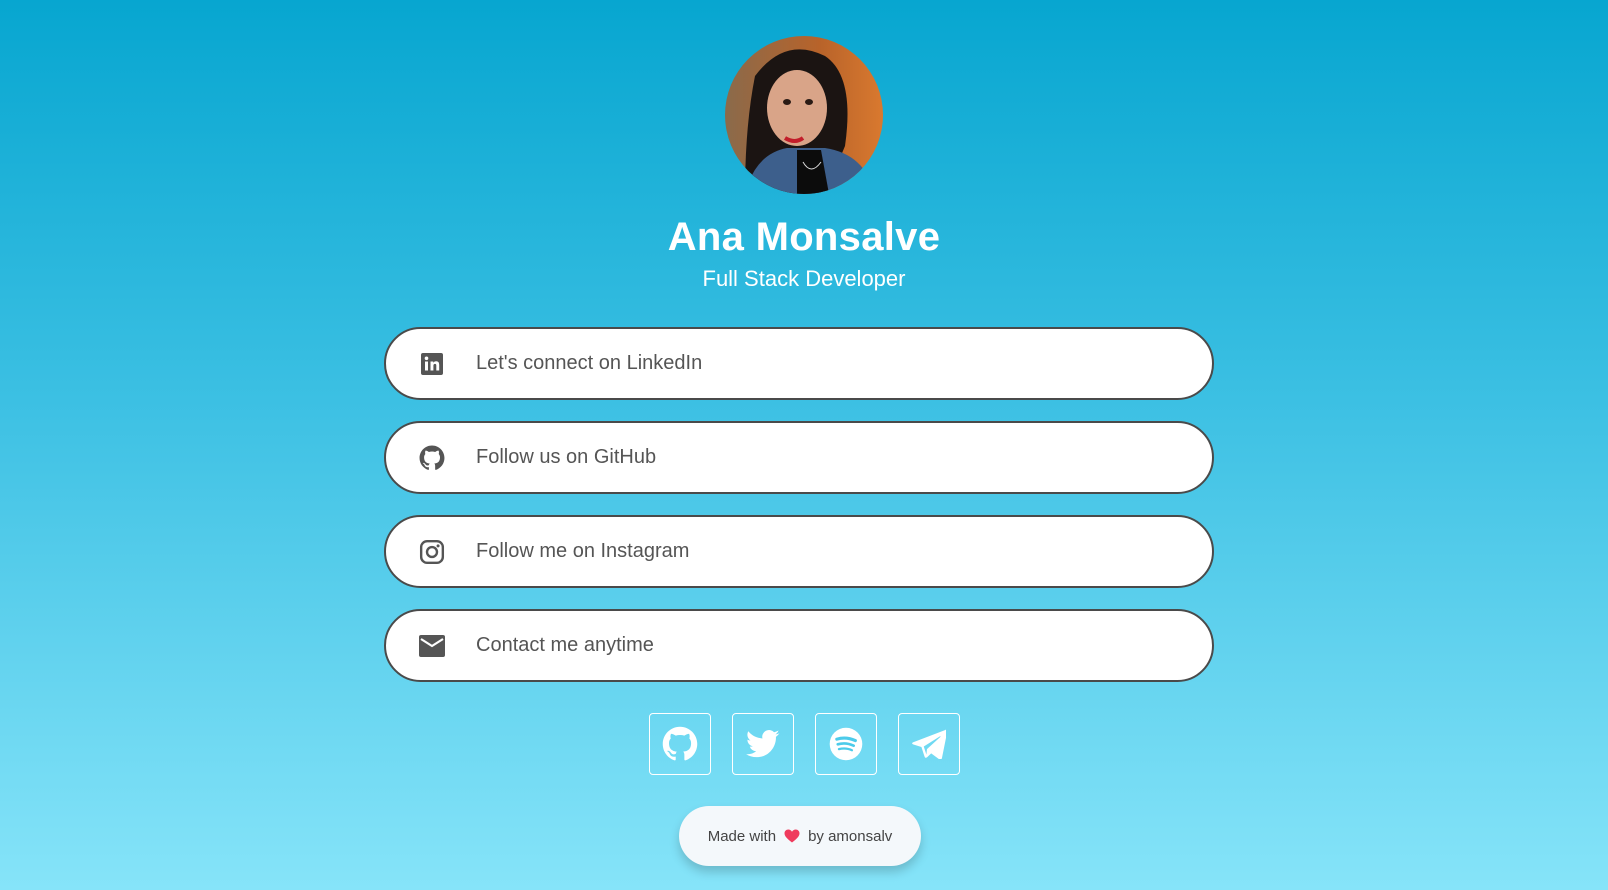 This screenshot has width=1608, height=890. Describe the element at coordinates (432, 364) in the screenshot. I see `linkedin-icon` at that location.